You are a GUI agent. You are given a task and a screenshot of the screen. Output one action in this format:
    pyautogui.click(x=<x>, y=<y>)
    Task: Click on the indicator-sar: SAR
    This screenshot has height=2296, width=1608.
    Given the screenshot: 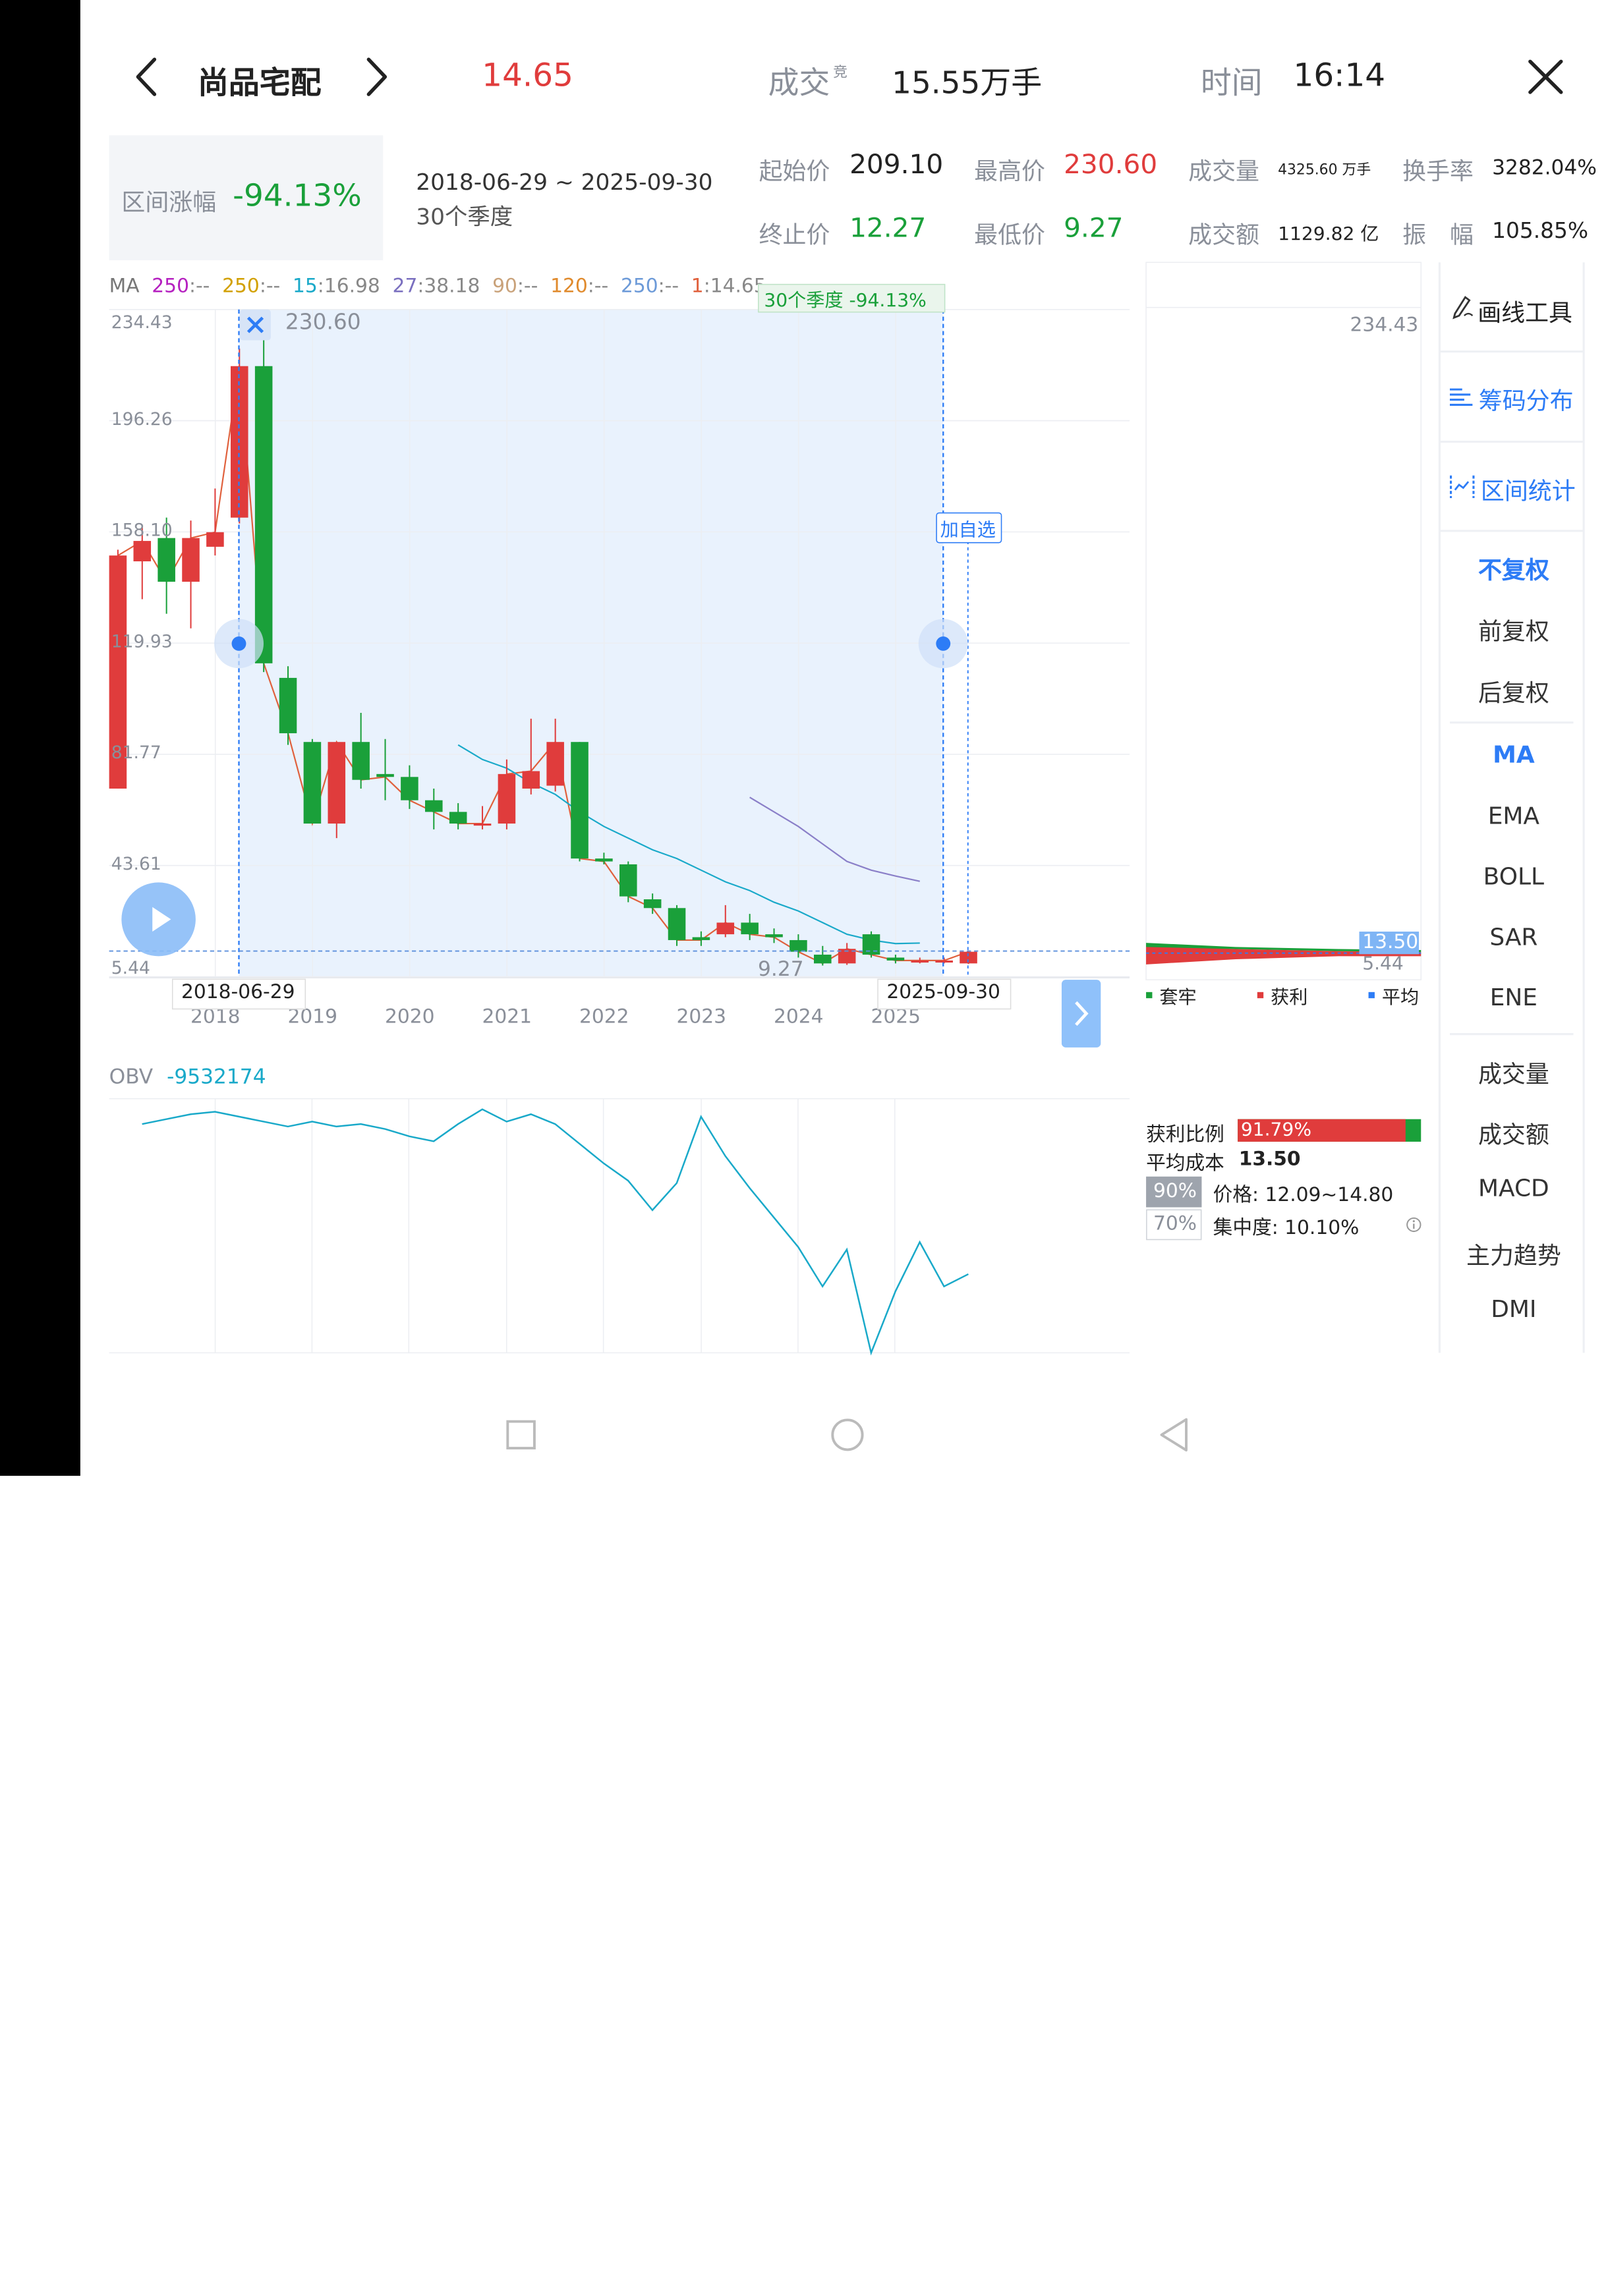 What is the action you would take?
    pyautogui.click(x=1514, y=937)
    